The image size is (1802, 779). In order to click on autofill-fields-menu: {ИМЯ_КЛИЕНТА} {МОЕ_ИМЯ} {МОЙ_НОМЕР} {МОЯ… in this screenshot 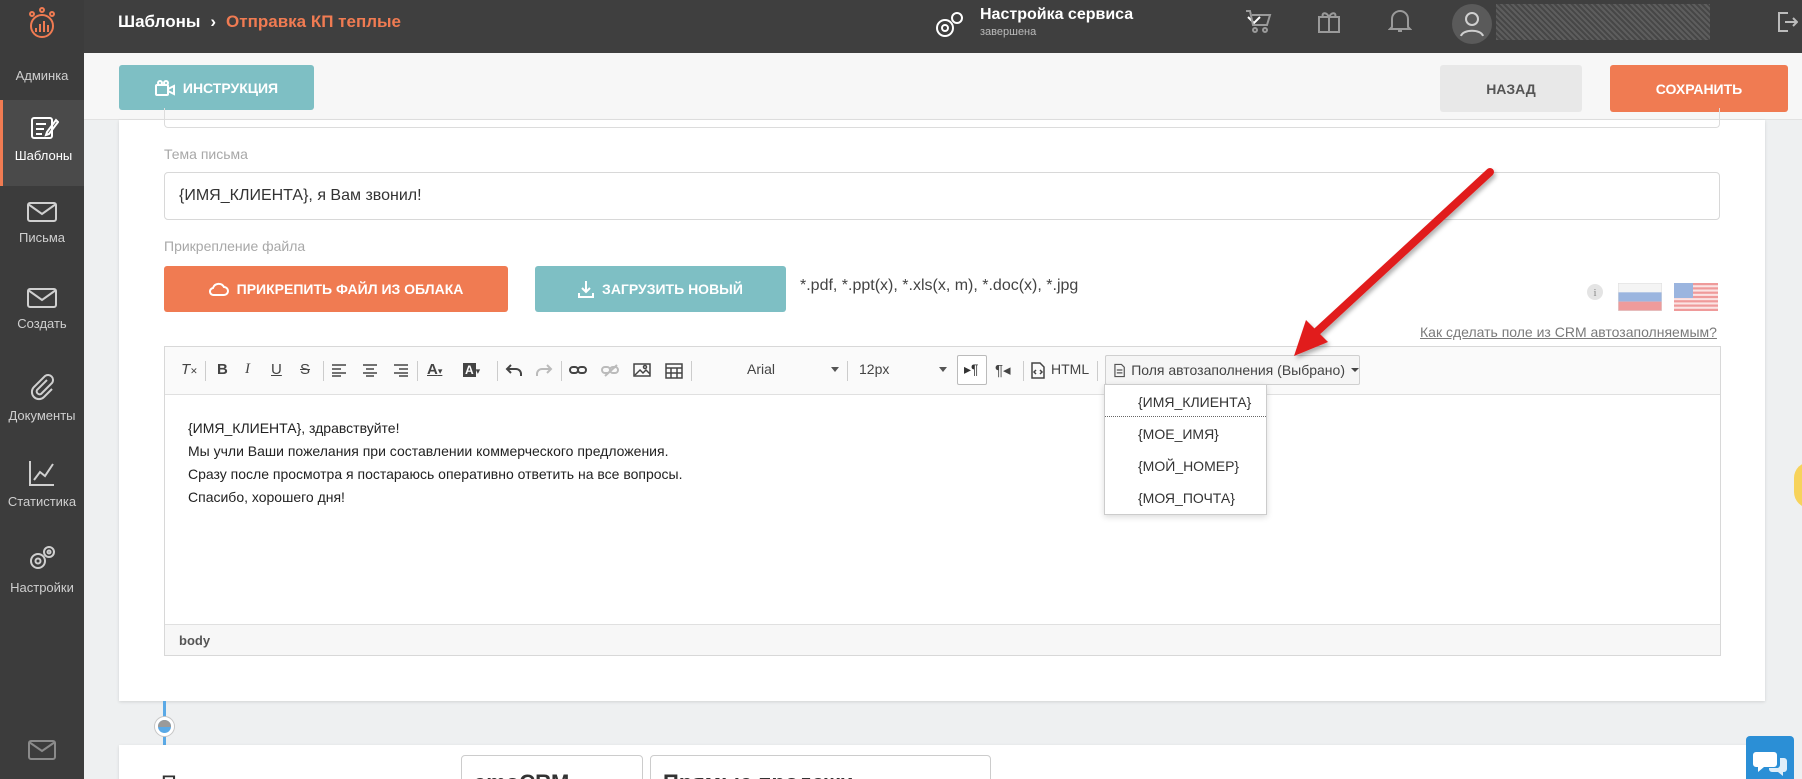, I will do `click(1185, 449)`.